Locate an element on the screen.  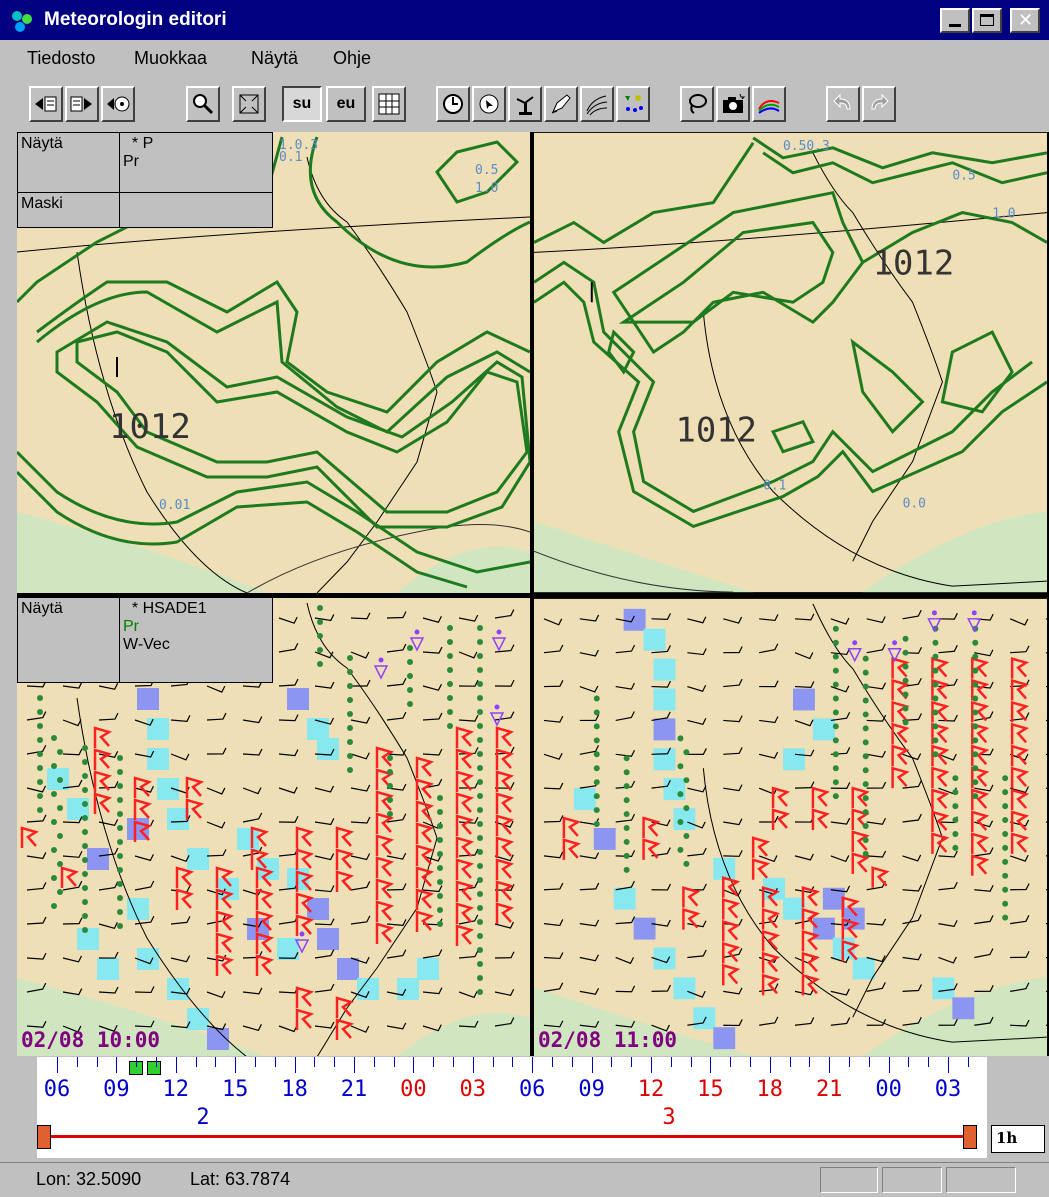
latitude-readout: Lat: 63.7874 is located at coordinates (240, 1179).